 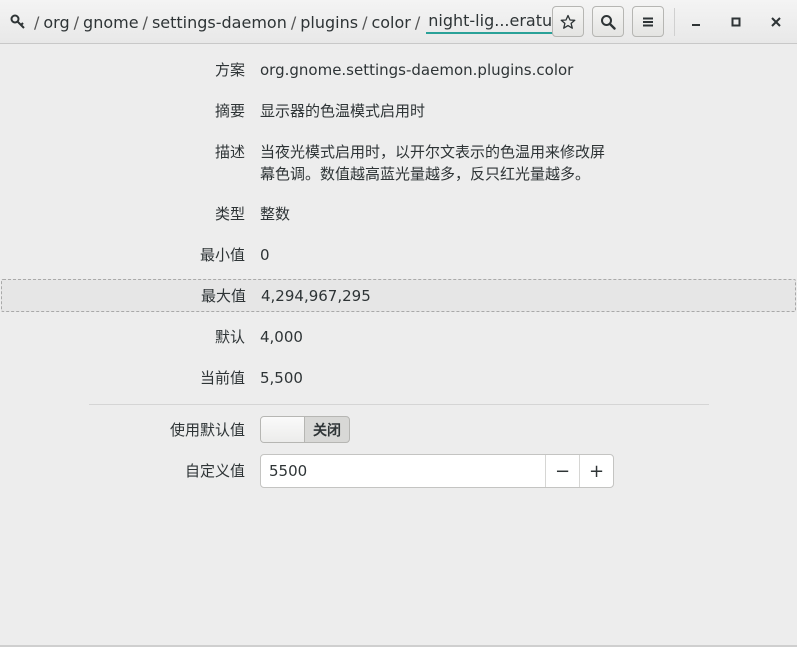 I want to click on maximize-button, so click(x=736, y=22).